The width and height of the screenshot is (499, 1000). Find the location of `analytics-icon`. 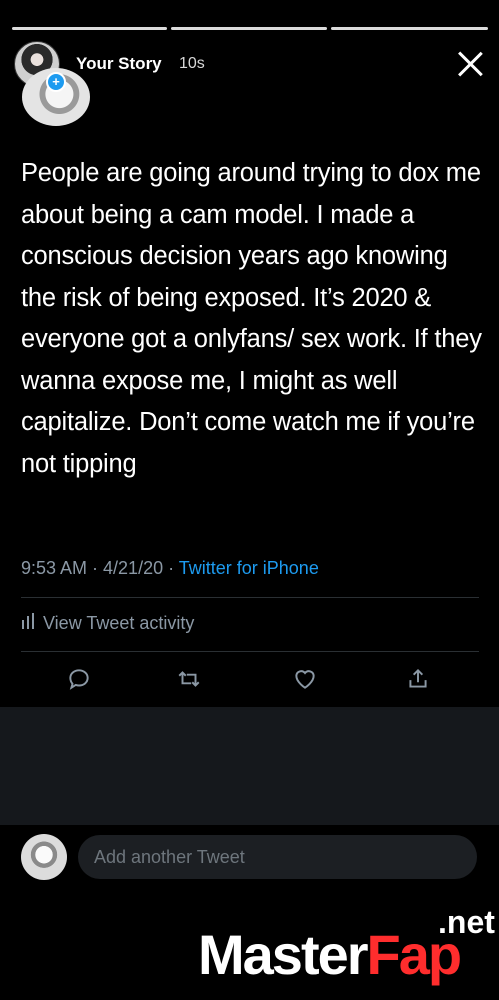

analytics-icon is located at coordinates (28, 623).